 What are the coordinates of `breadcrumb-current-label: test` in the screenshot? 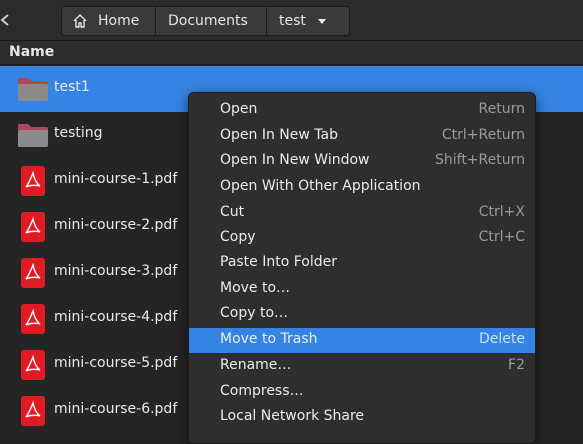 It's located at (292, 21).